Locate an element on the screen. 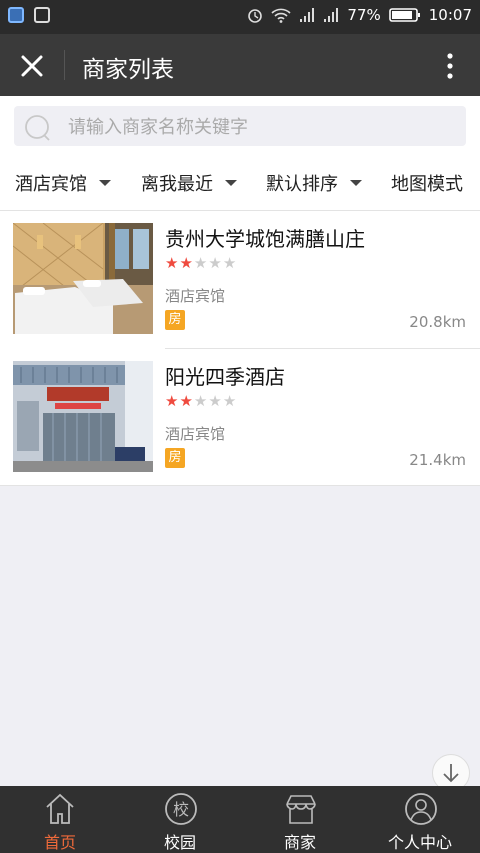  campus-icon: 校 is located at coordinates (181, 809).